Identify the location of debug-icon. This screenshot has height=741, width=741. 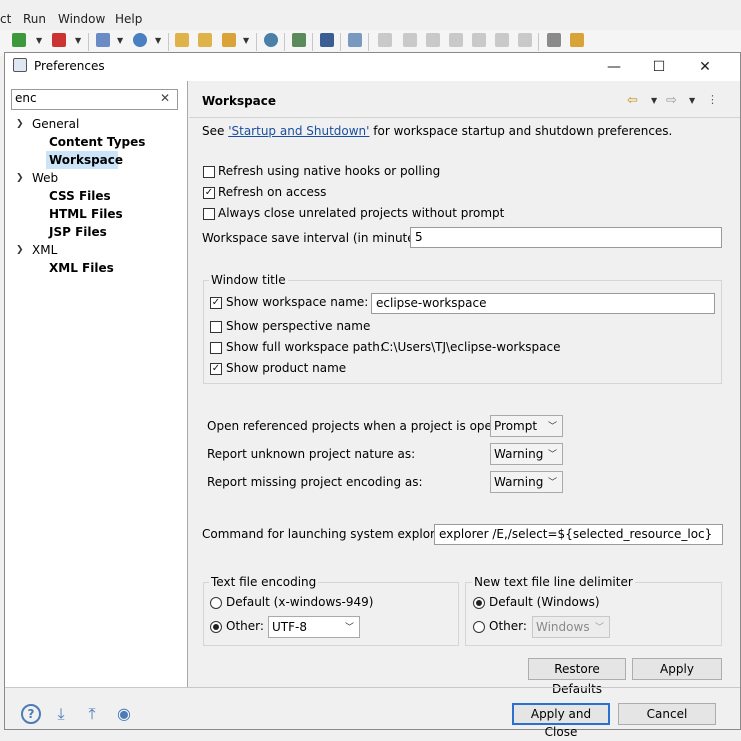
(19, 40).